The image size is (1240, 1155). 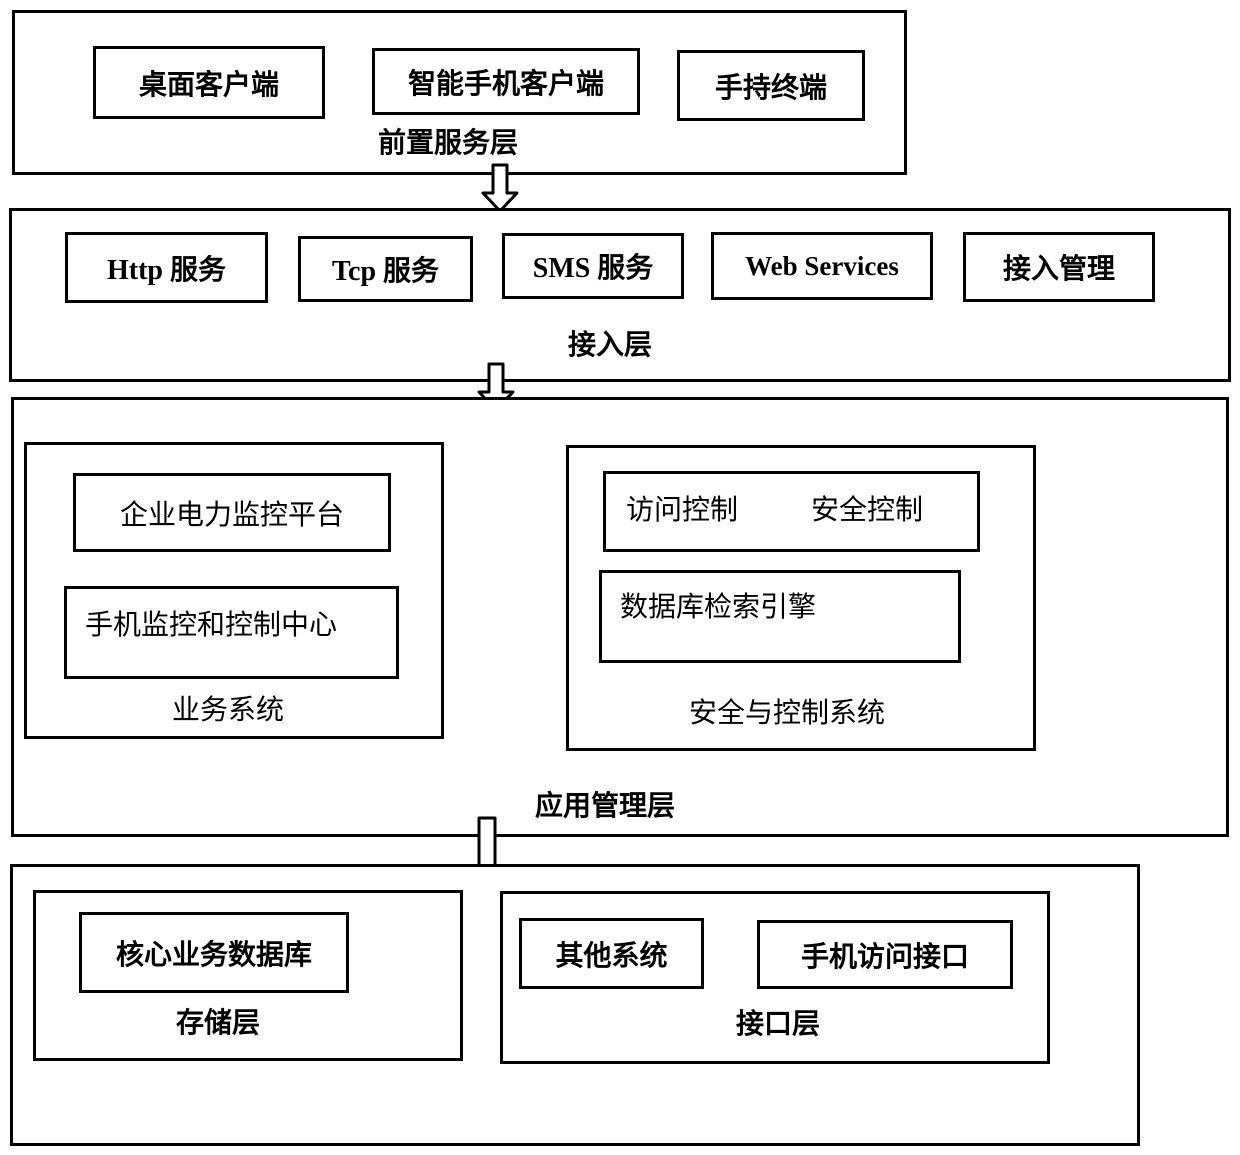 I want to click on core-business-db-label: 核心业务数据库, so click(x=213, y=954).